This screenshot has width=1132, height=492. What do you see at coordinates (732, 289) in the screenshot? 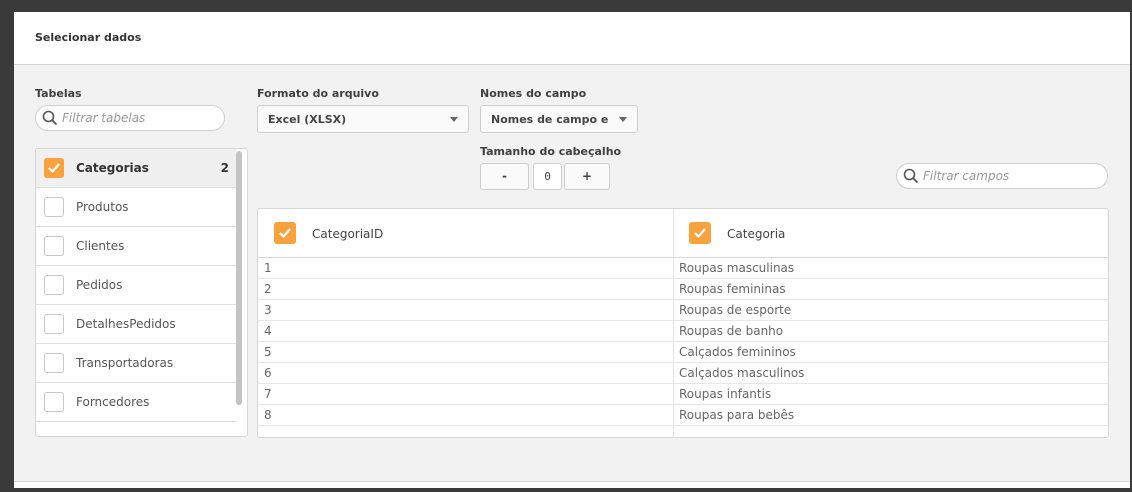
I see `table-cell: Roupas femininas` at bounding box center [732, 289].